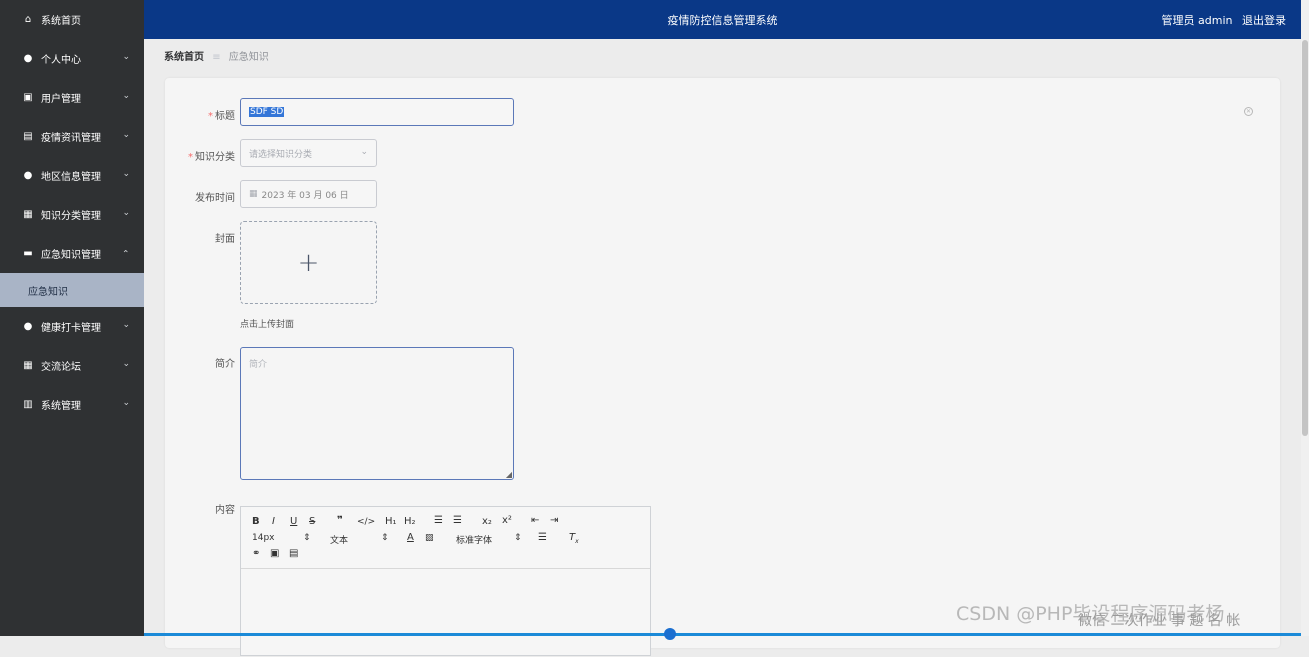 This screenshot has height=657, width=1309. I want to click on category-label: * 知识分类, so click(211, 157).